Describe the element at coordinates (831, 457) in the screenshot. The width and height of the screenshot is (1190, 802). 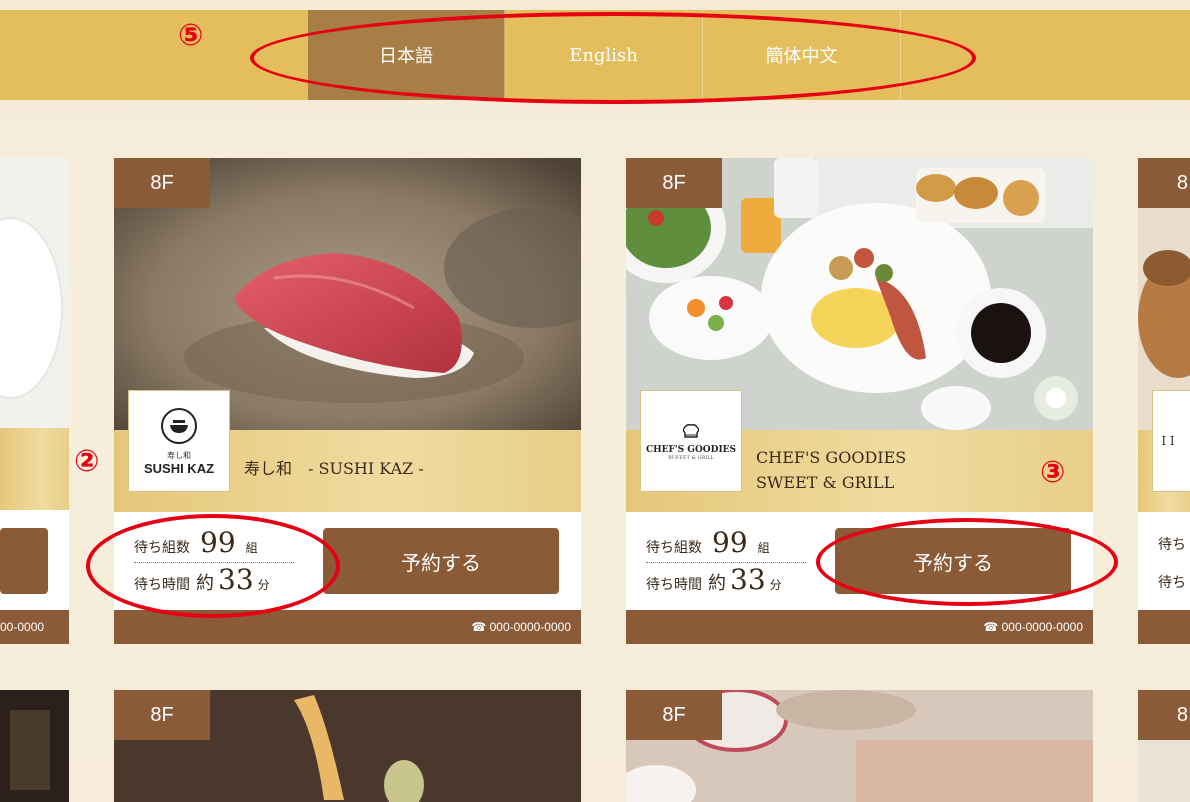
I see `restaurant-name-line1: CHEF'S GOODIES` at that location.